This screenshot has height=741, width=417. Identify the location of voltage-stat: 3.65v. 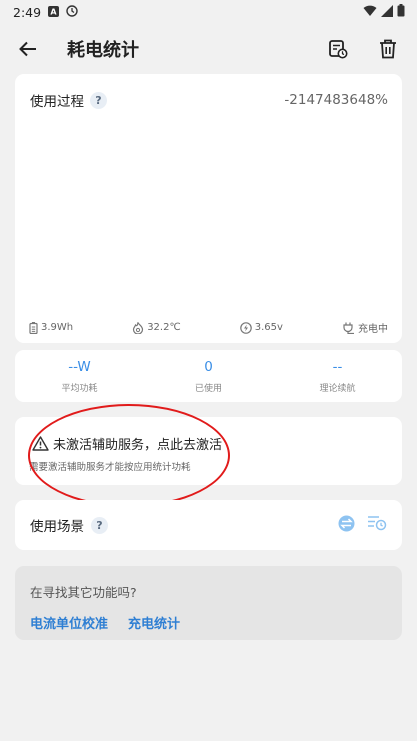
(261, 327).